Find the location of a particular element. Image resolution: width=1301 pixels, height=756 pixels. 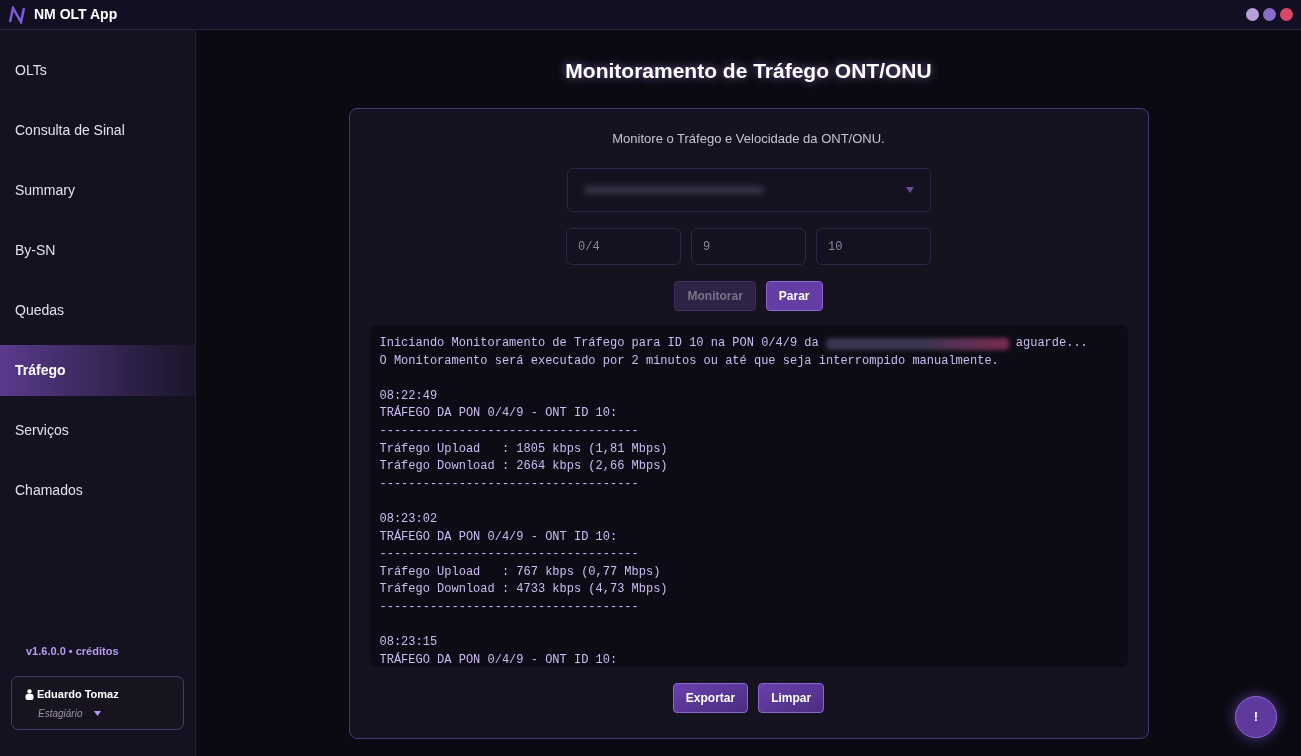

sidebar-item: Consulta de Sinal is located at coordinates (97, 130).